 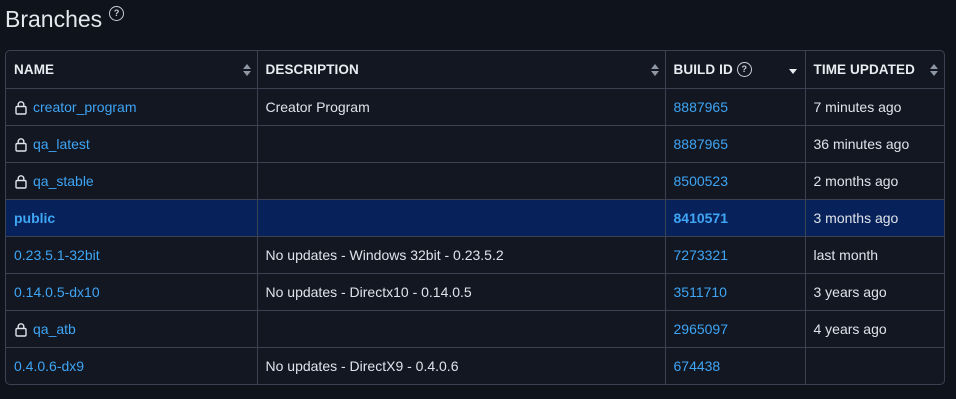 What do you see at coordinates (874, 144) in the screenshot?
I see `time-updated-cell: 36 minutes ago` at bounding box center [874, 144].